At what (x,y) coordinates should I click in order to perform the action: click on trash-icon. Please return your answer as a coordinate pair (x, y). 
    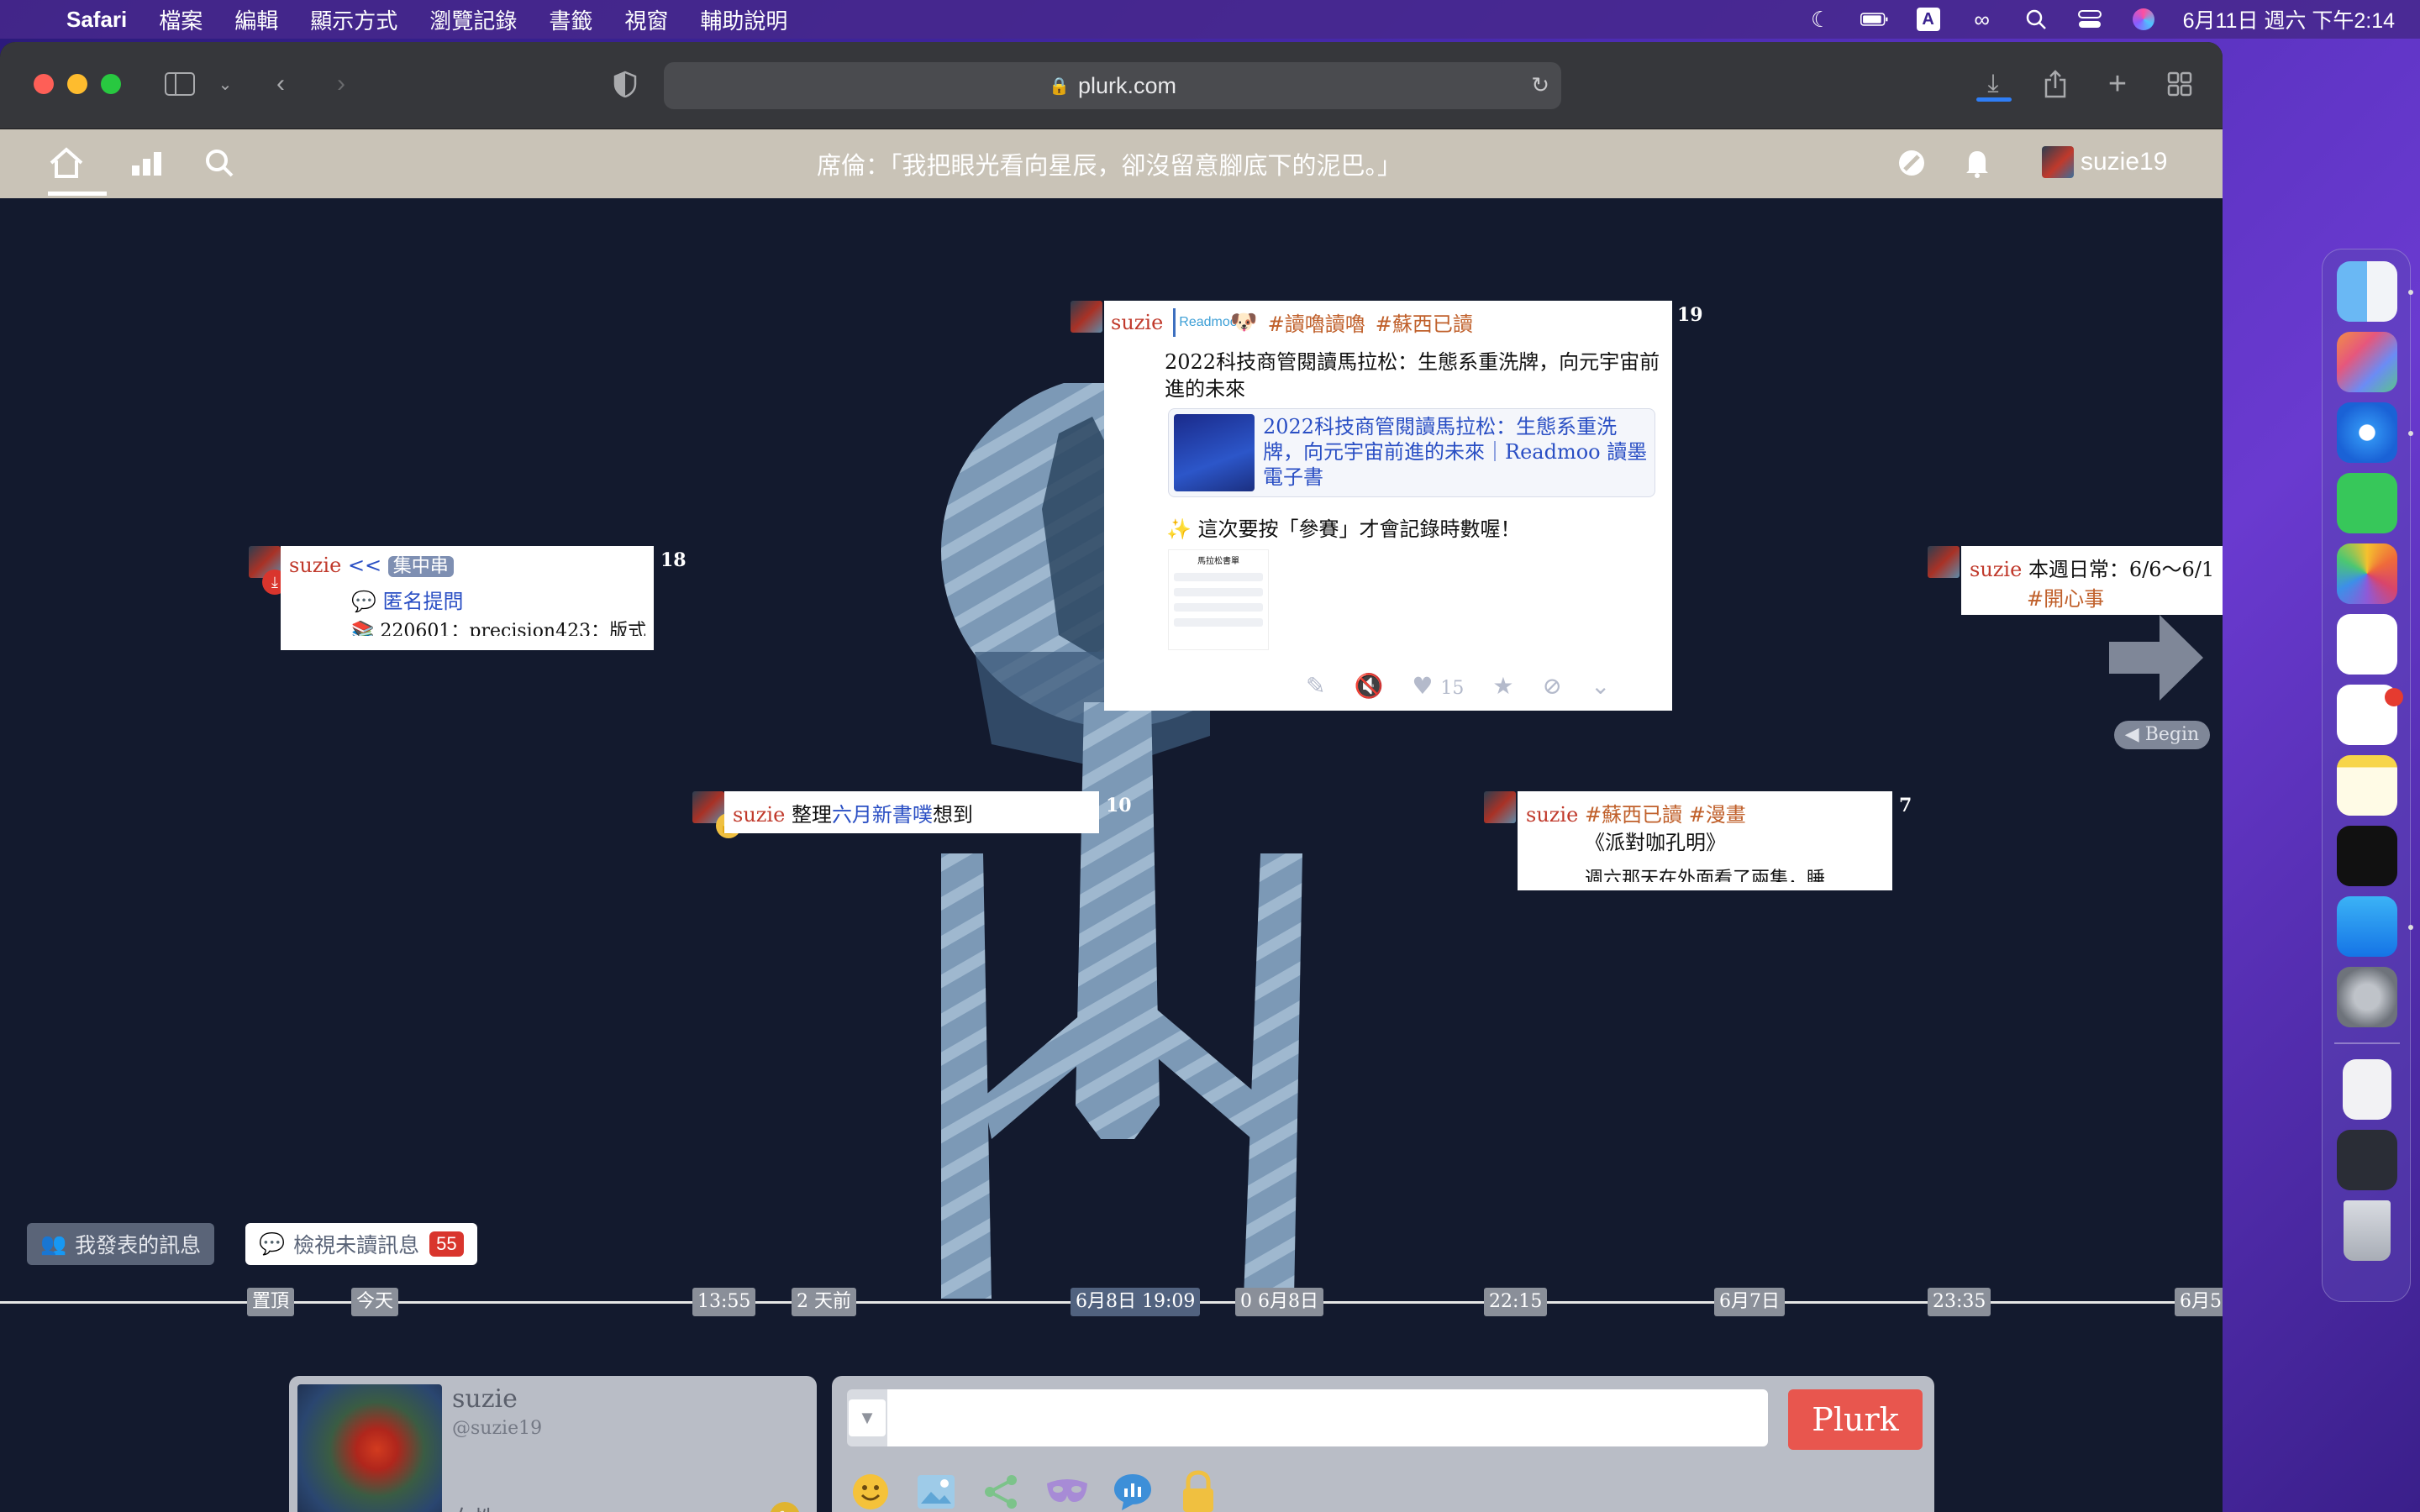
    Looking at the image, I should click on (2367, 1230).